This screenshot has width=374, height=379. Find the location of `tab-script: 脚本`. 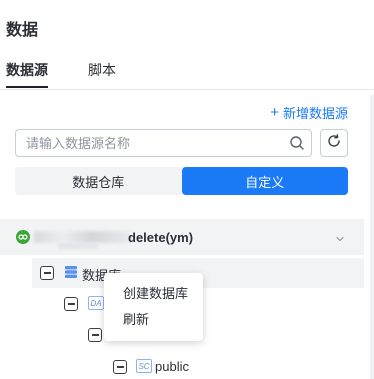

tab-script: 脚本 is located at coordinates (102, 70).